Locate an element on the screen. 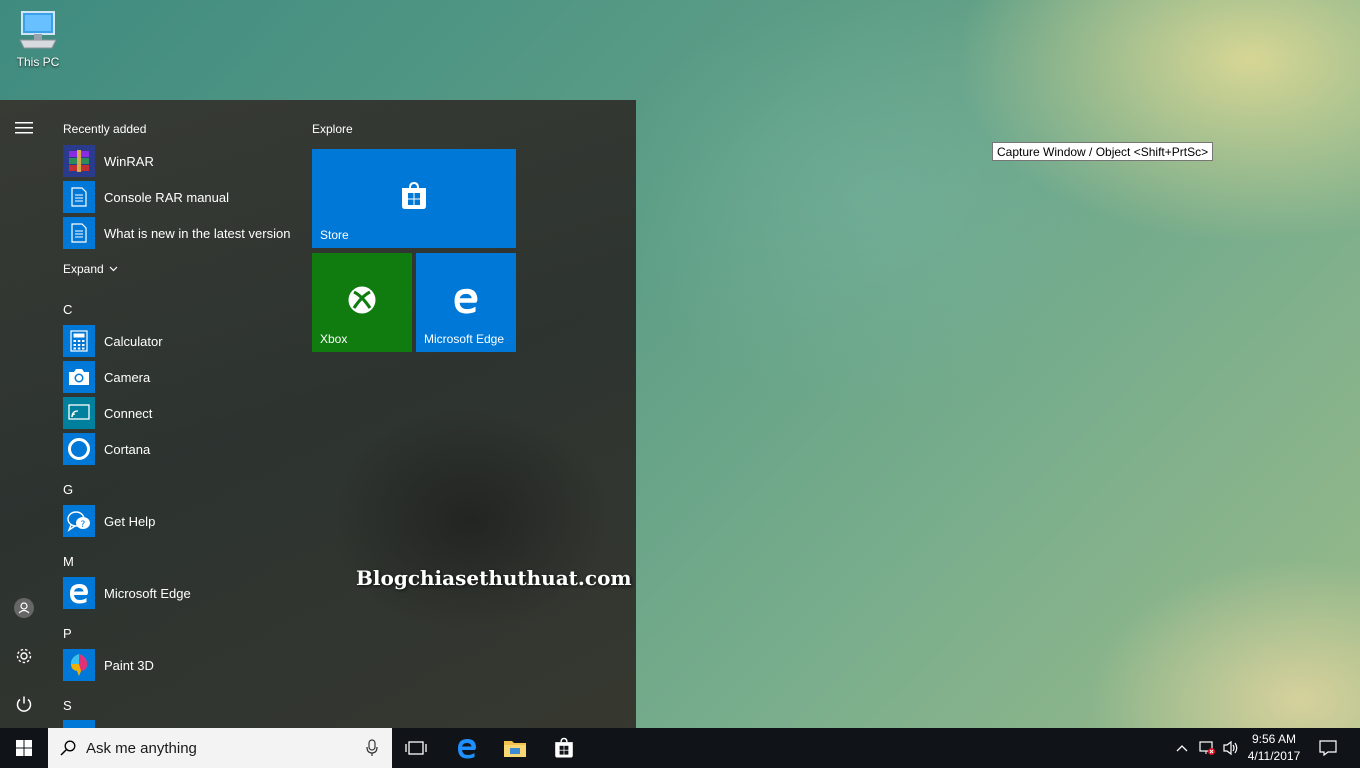 The width and height of the screenshot is (1360, 768). microphone-icon is located at coordinates (372, 748).